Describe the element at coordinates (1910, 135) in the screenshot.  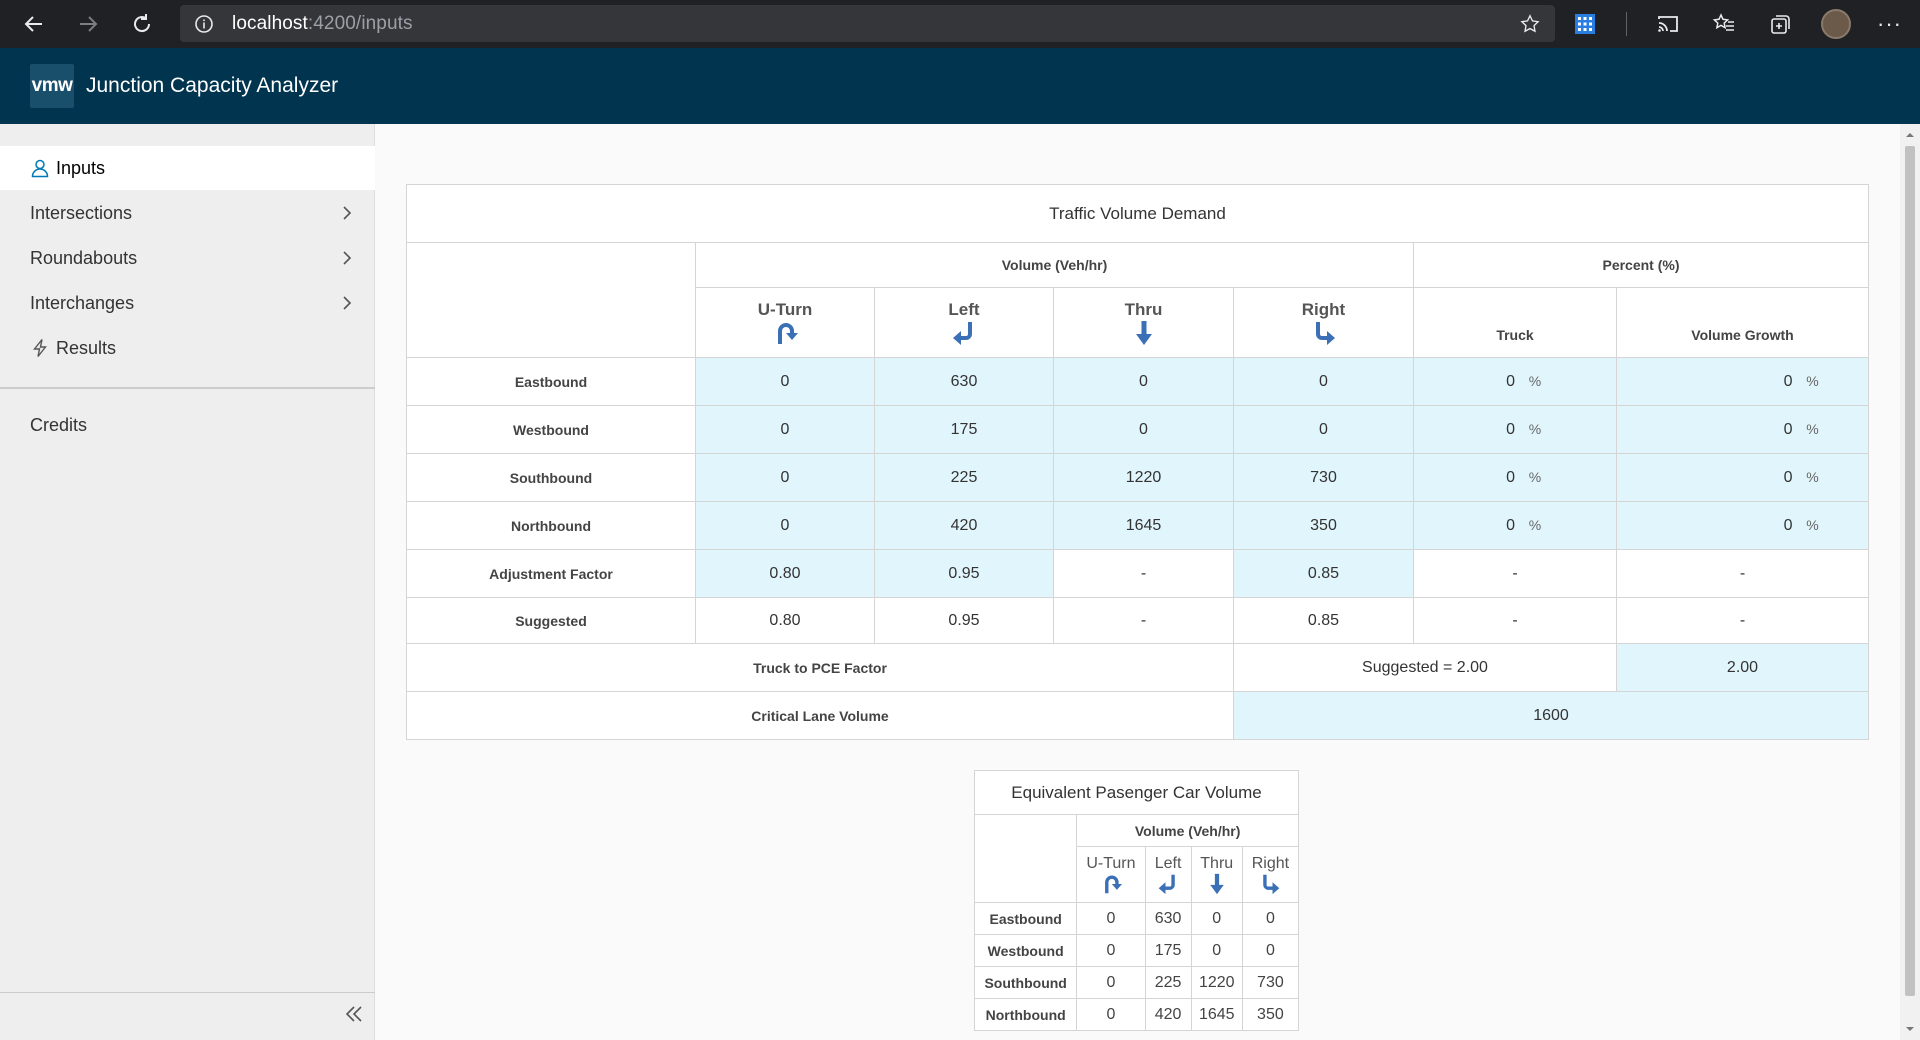
I see `scroll-up-arrow-icon` at that location.